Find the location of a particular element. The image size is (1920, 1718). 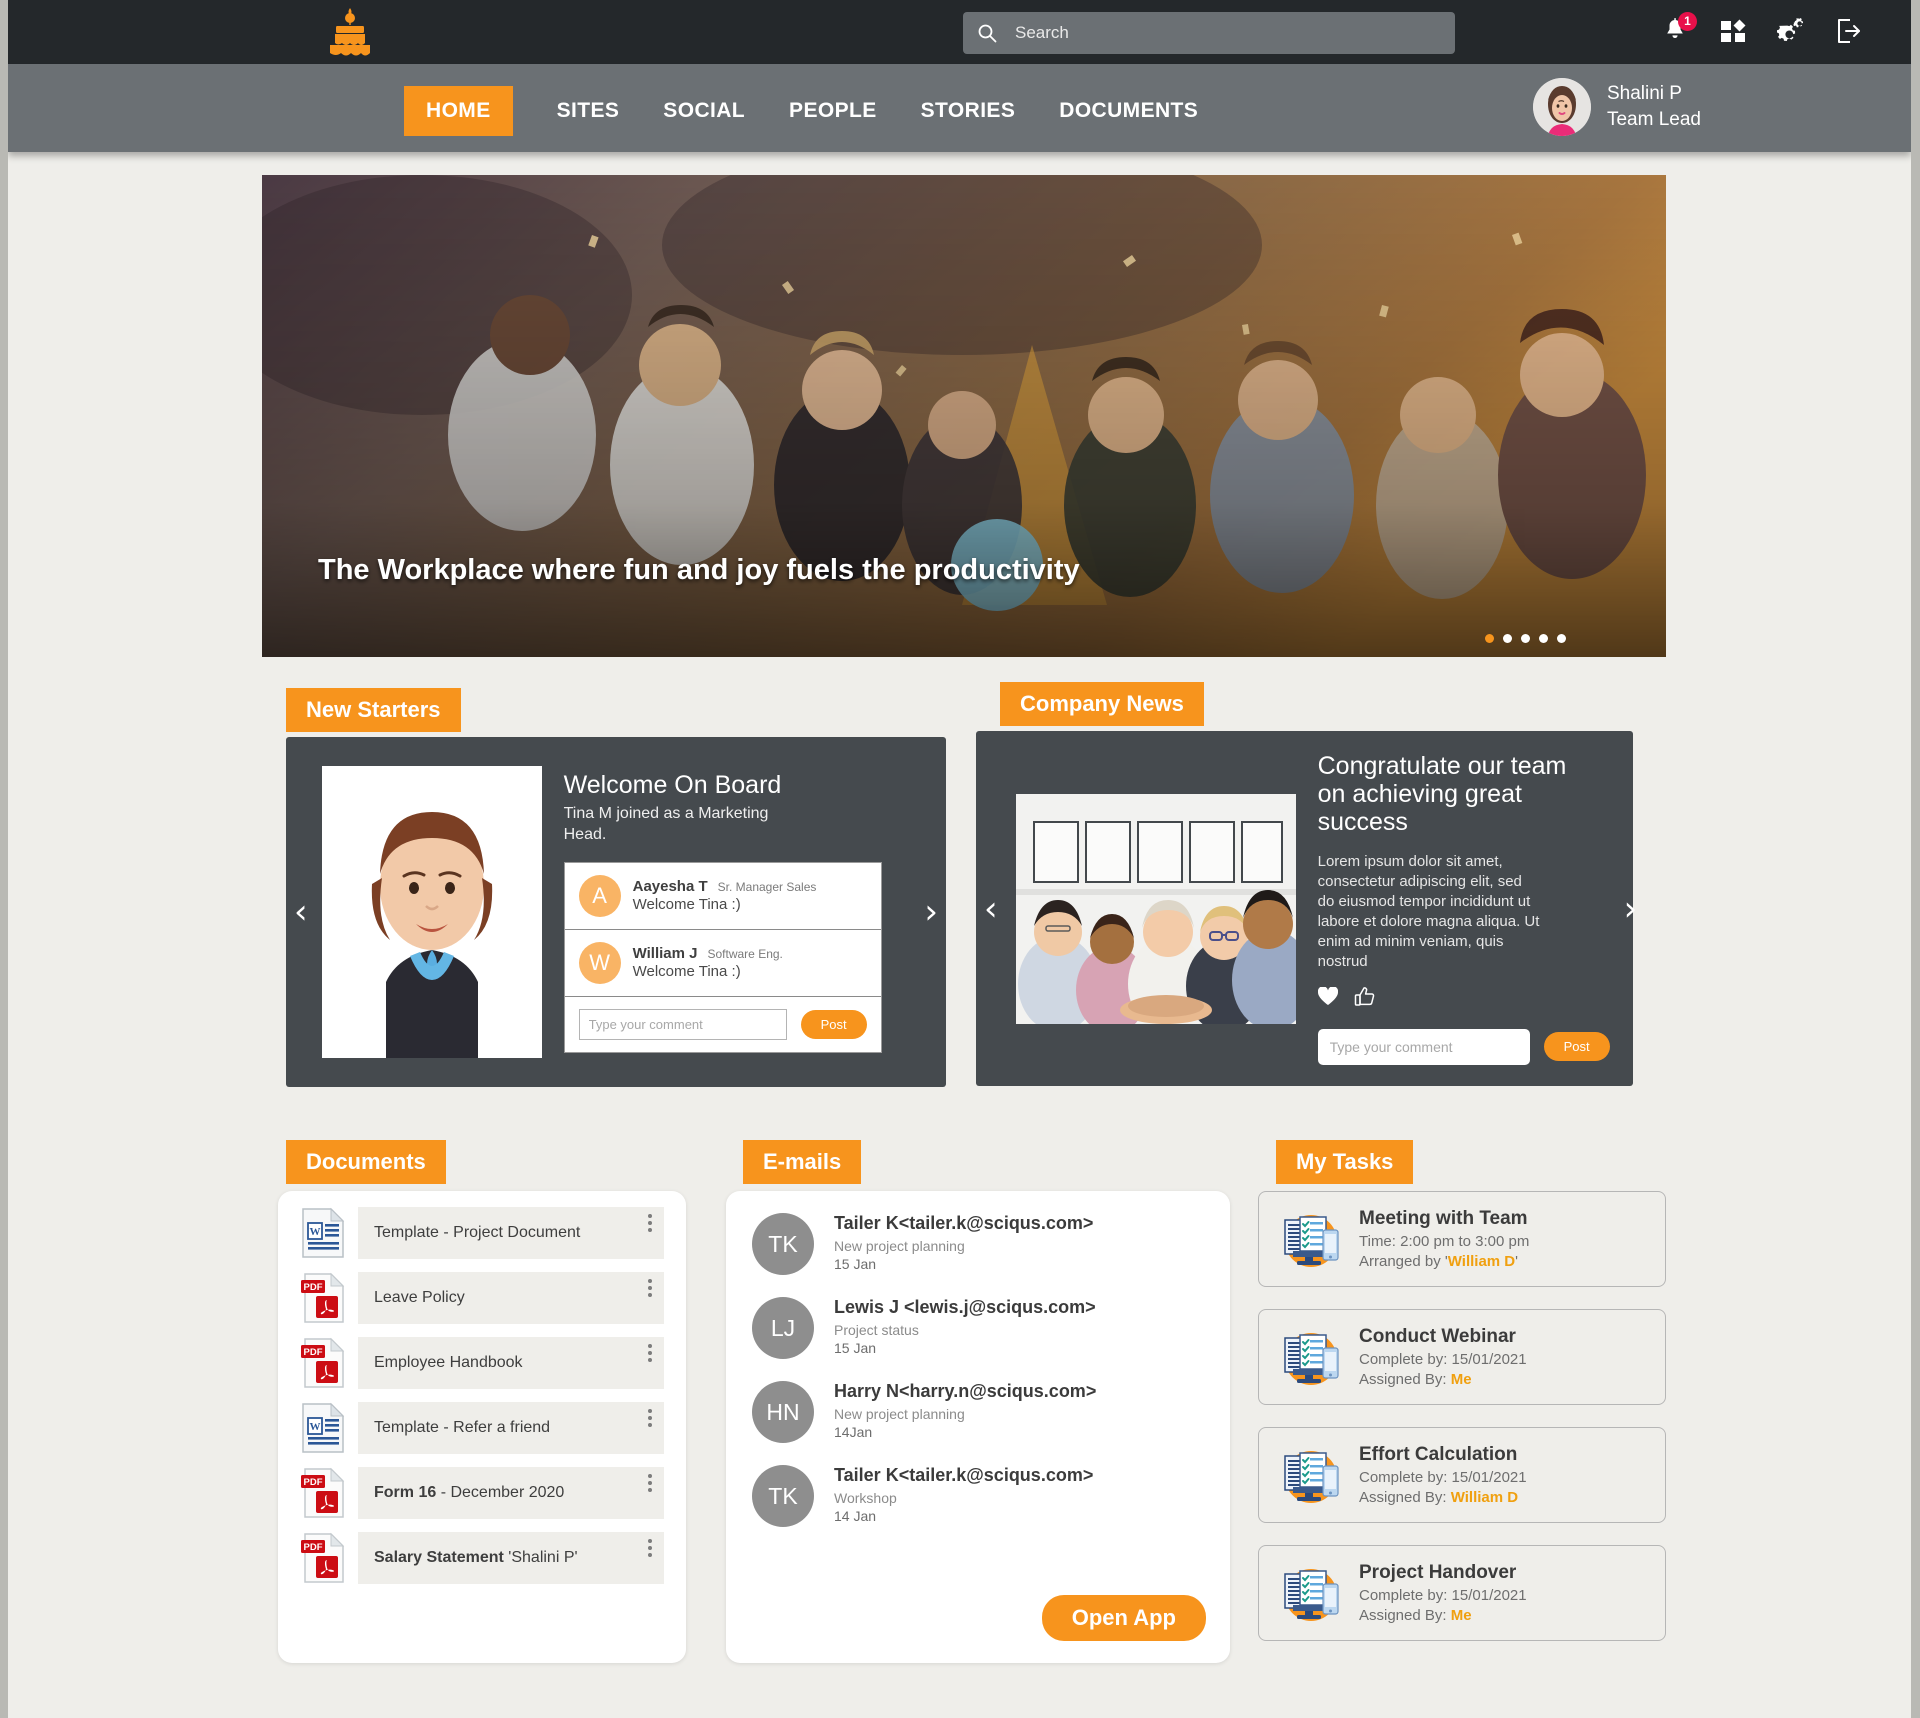

search-bar is located at coordinates (1209, 33).